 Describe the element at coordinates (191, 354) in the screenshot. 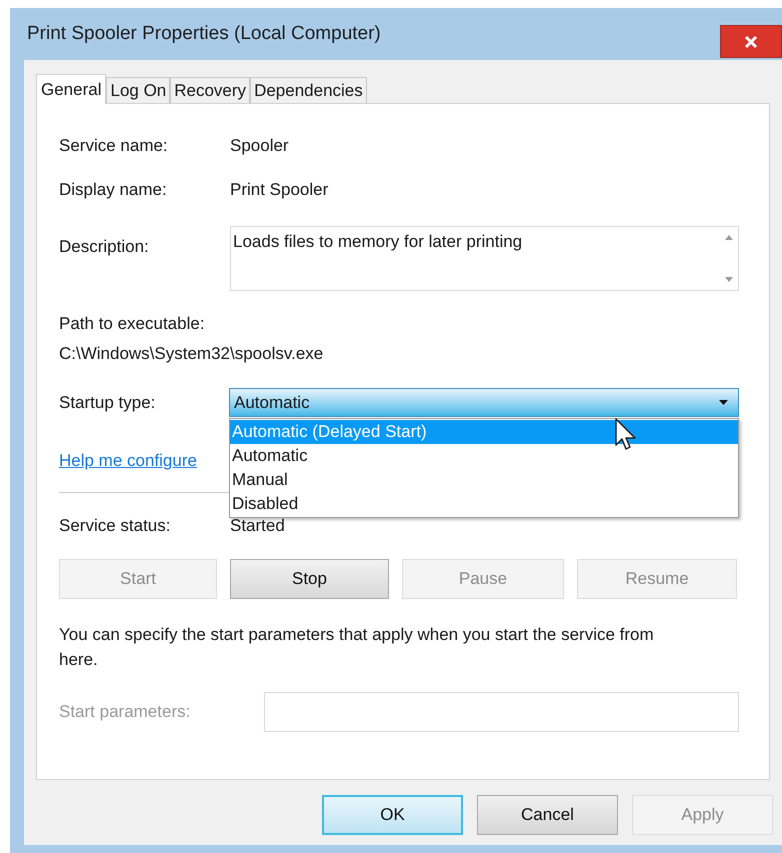

I see `field-value: C:\Windows\System32\spoolsv.exe` at that location.